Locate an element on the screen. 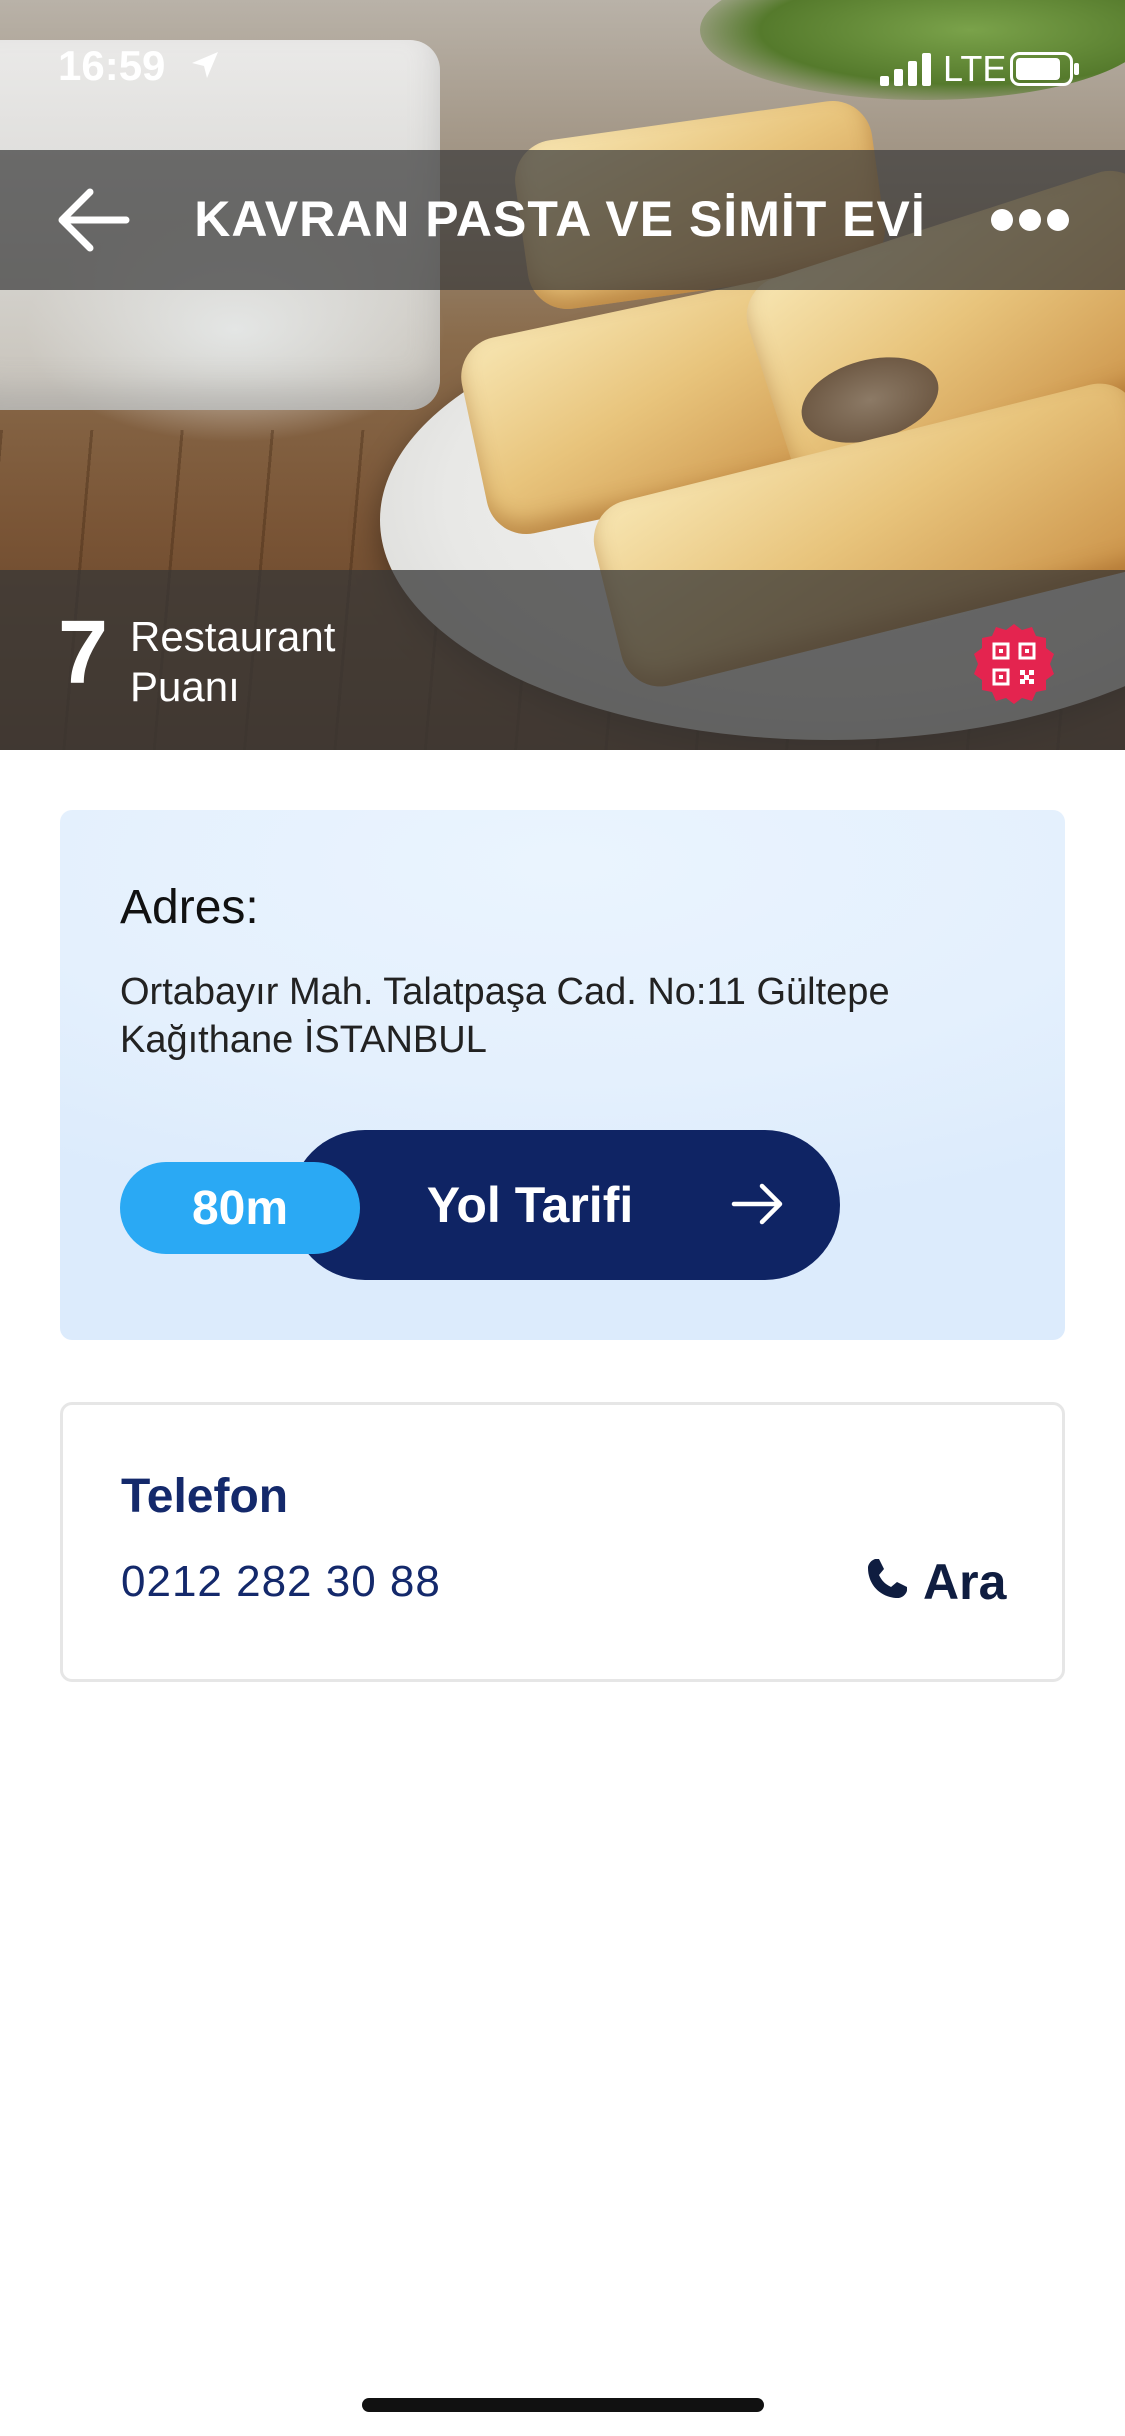  distance-badge: 80m is located at coordinates (240, 1208).